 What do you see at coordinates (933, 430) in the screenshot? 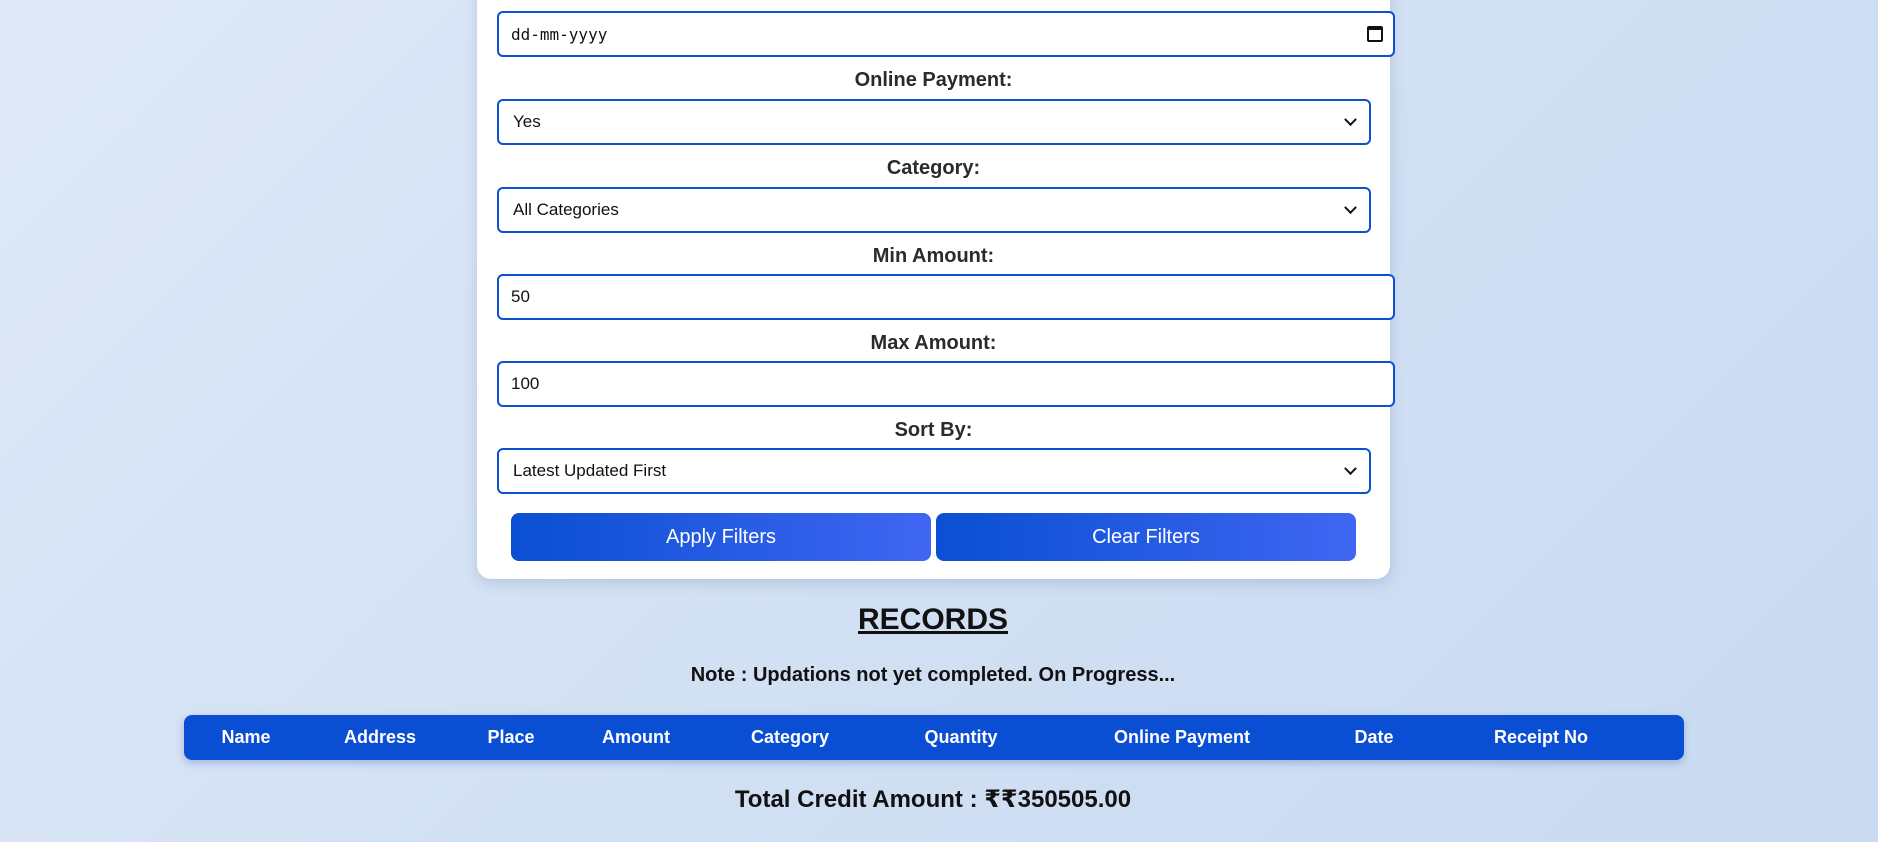
I see `sort-by-label: Sort By:` at bounding box center [933, 430].